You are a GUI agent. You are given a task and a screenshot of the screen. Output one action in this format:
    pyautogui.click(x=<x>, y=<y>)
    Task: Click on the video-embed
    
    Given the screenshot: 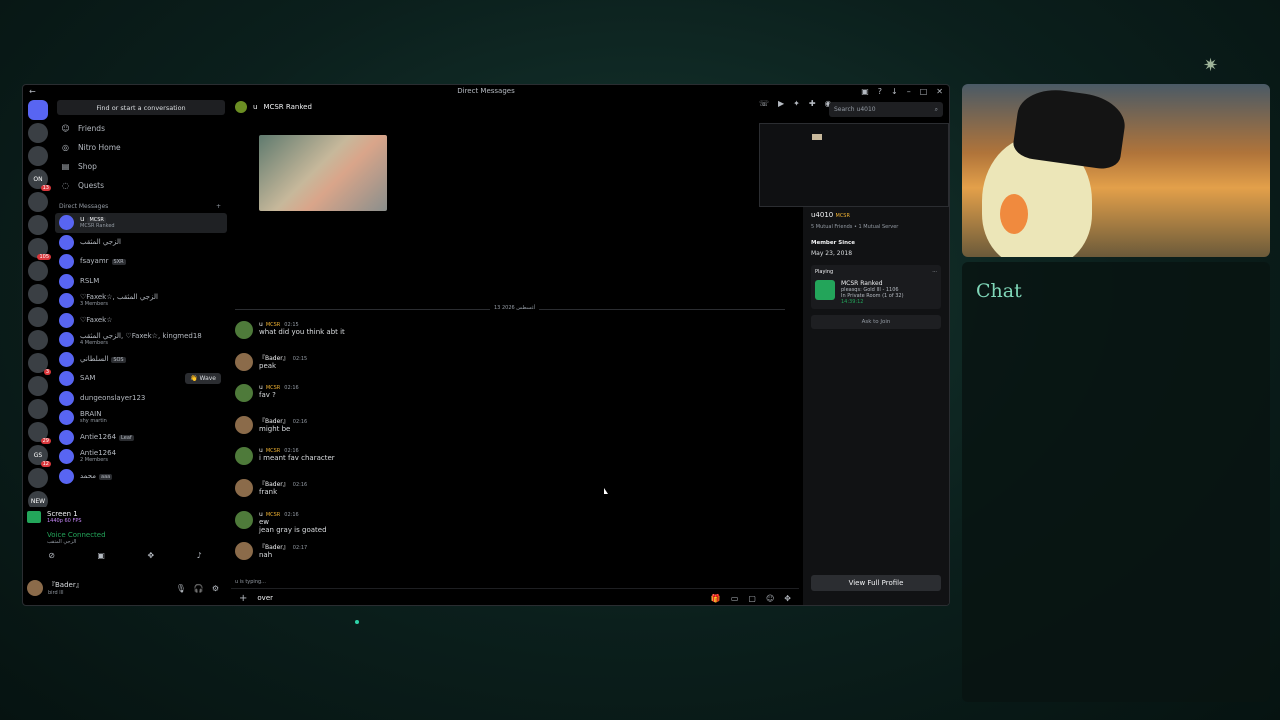 What is the action you would take?
    pyautogui.click(x=323, y=173)
    